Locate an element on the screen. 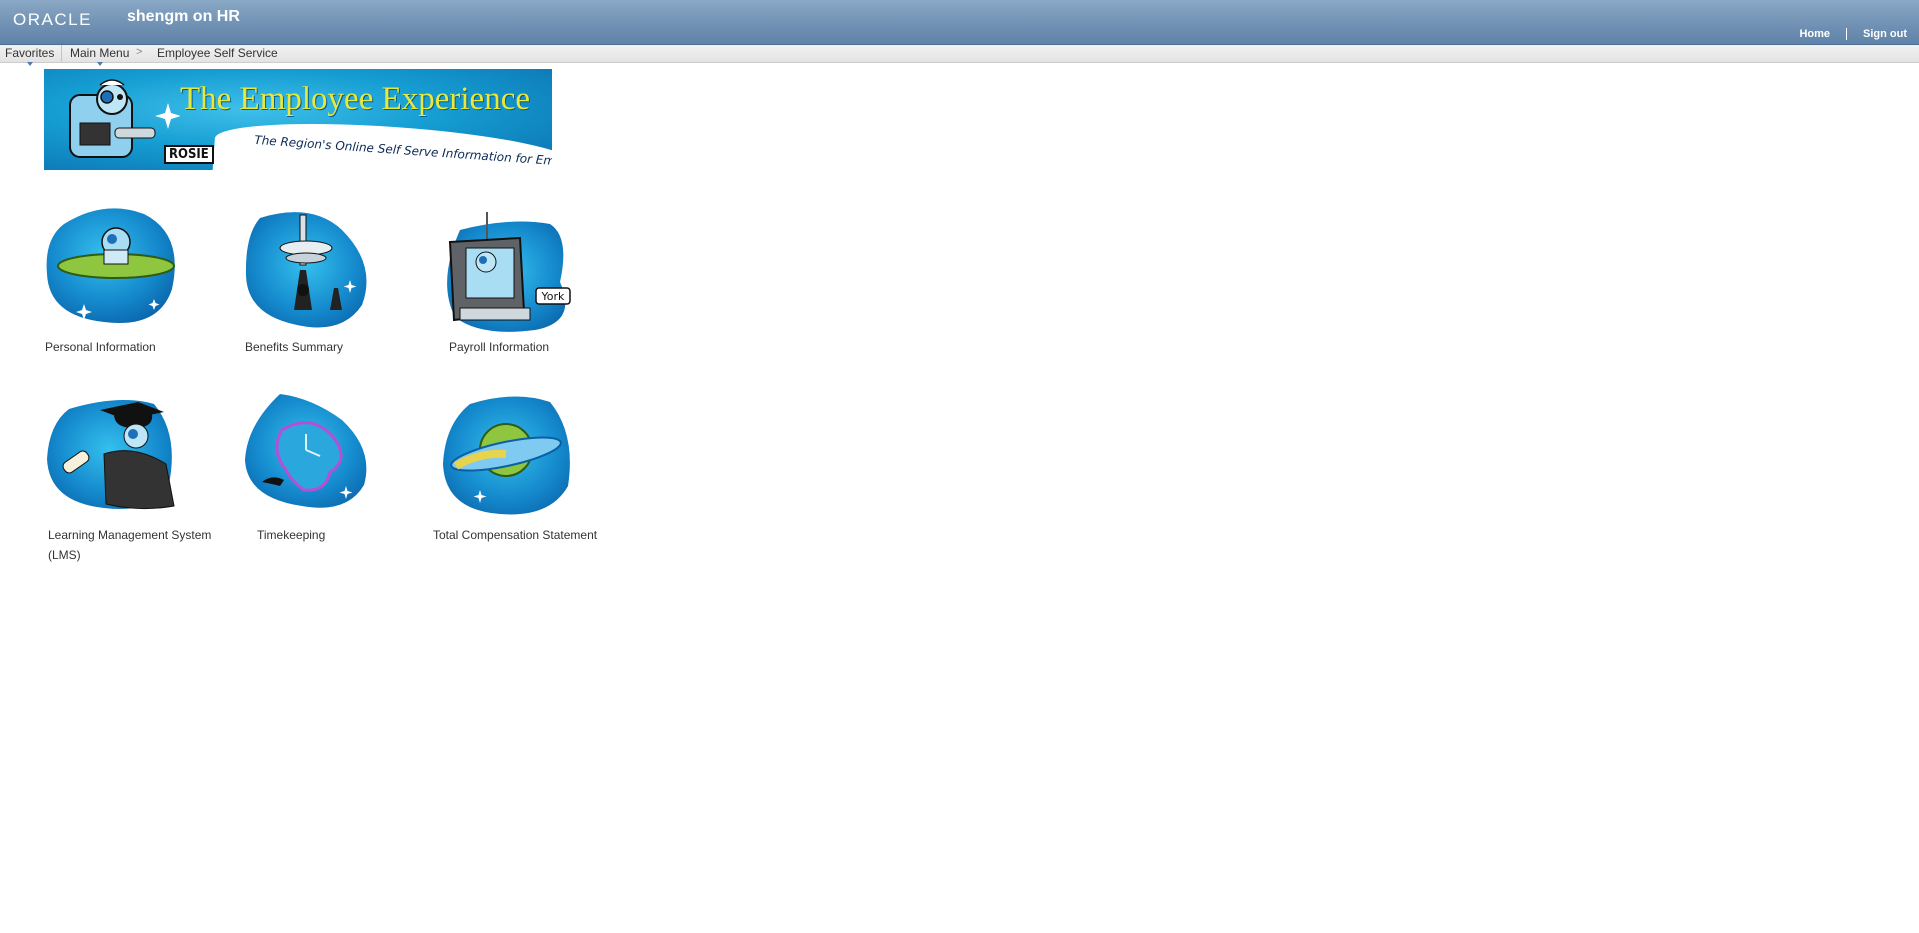  oracle-logo: ORACLE is located at coordinates (52, 19).